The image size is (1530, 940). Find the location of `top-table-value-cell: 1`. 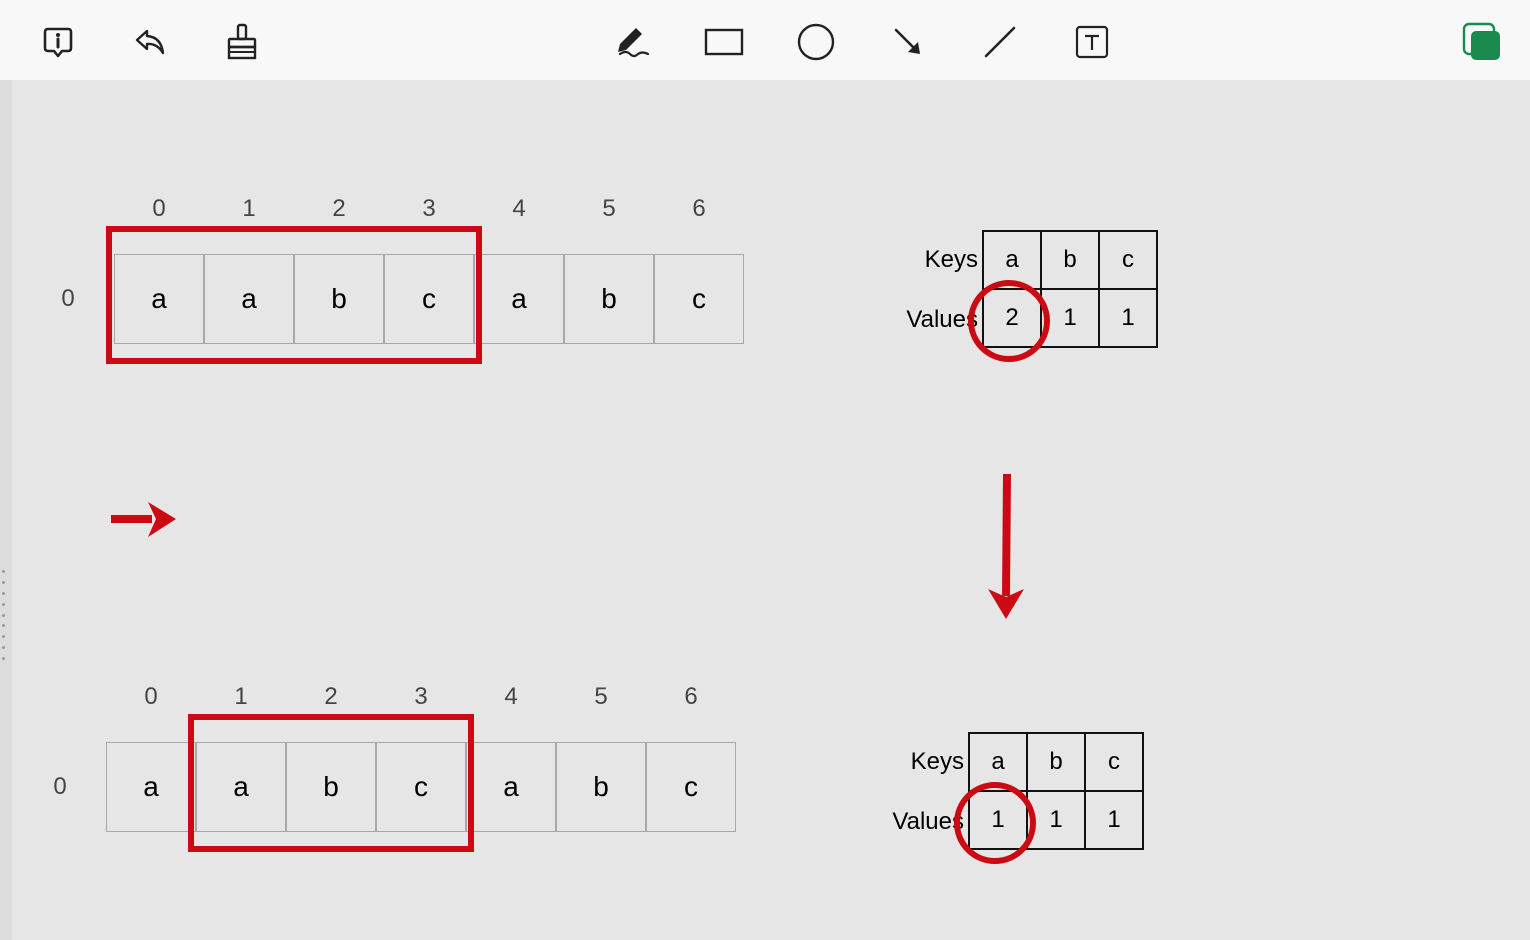

top-table-value-cell: 1 is located at coordinates (1128, 318).